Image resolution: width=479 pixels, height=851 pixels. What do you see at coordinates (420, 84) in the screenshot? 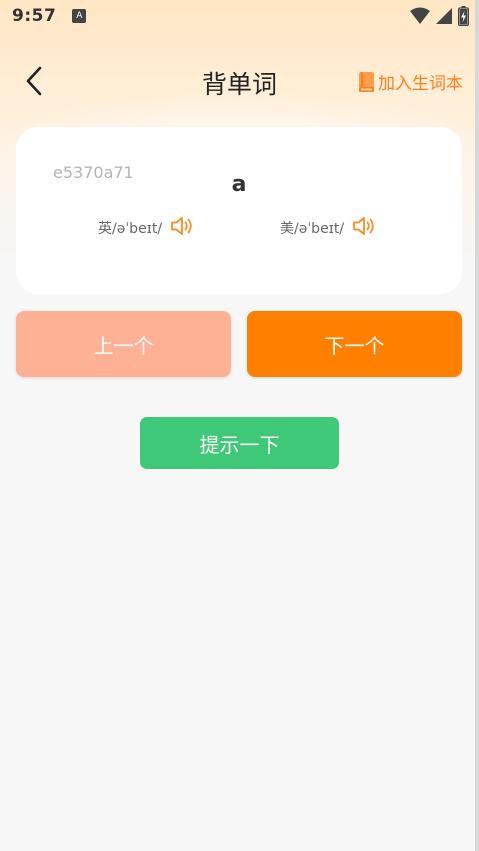
I see `add-to-vocab-label: 加入生词本` at bounding box center [420, 84].